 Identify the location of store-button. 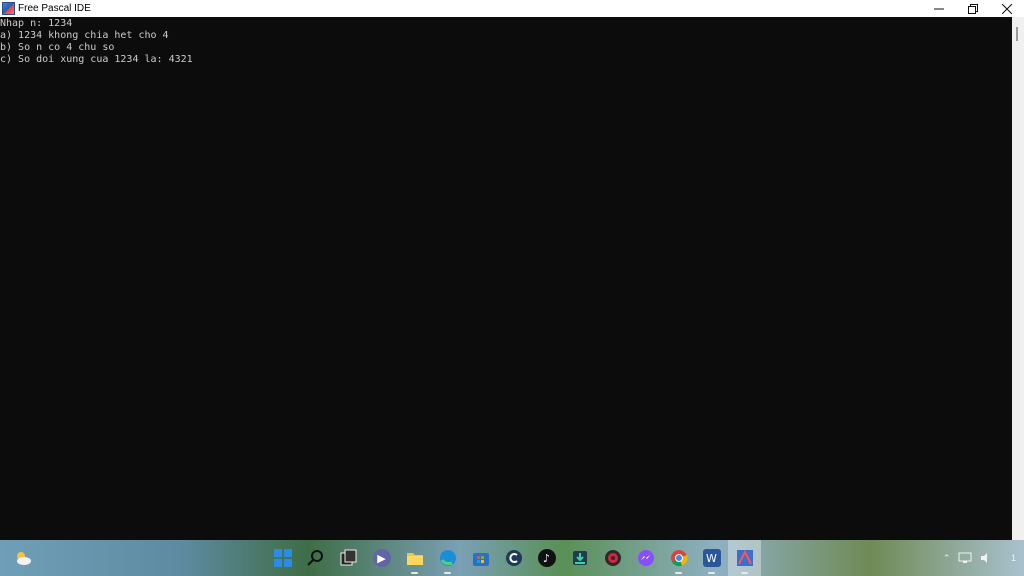
(480, 558).